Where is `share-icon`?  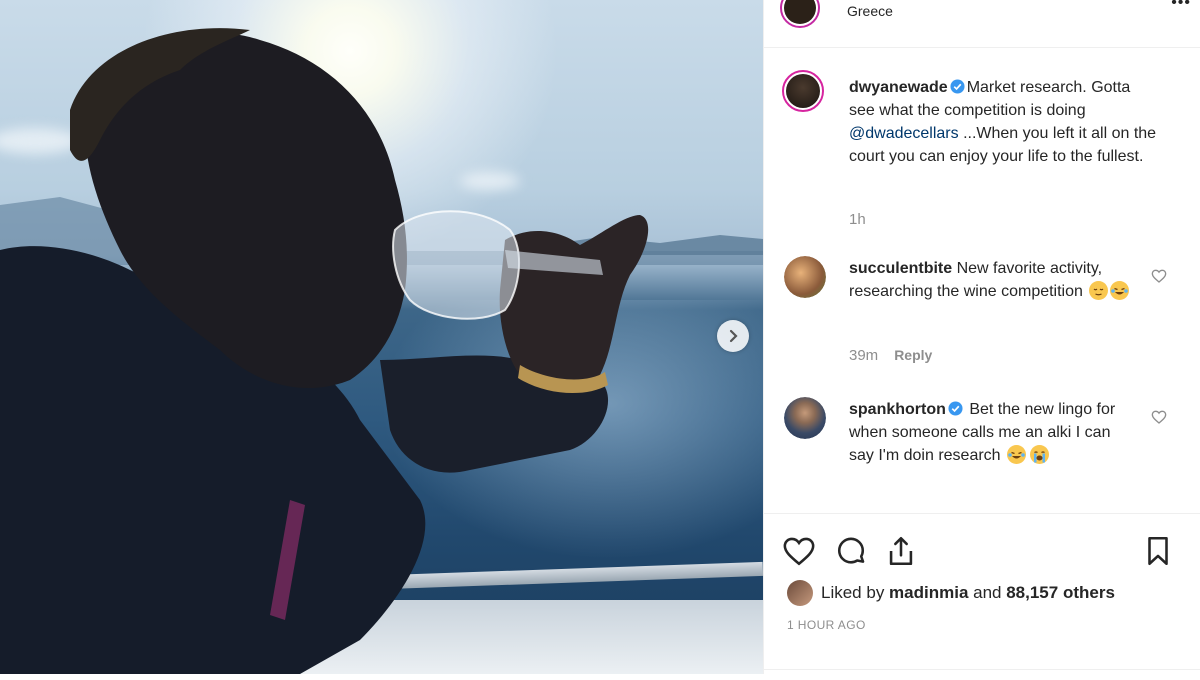
share-icon is located at coordinates (901, 551).